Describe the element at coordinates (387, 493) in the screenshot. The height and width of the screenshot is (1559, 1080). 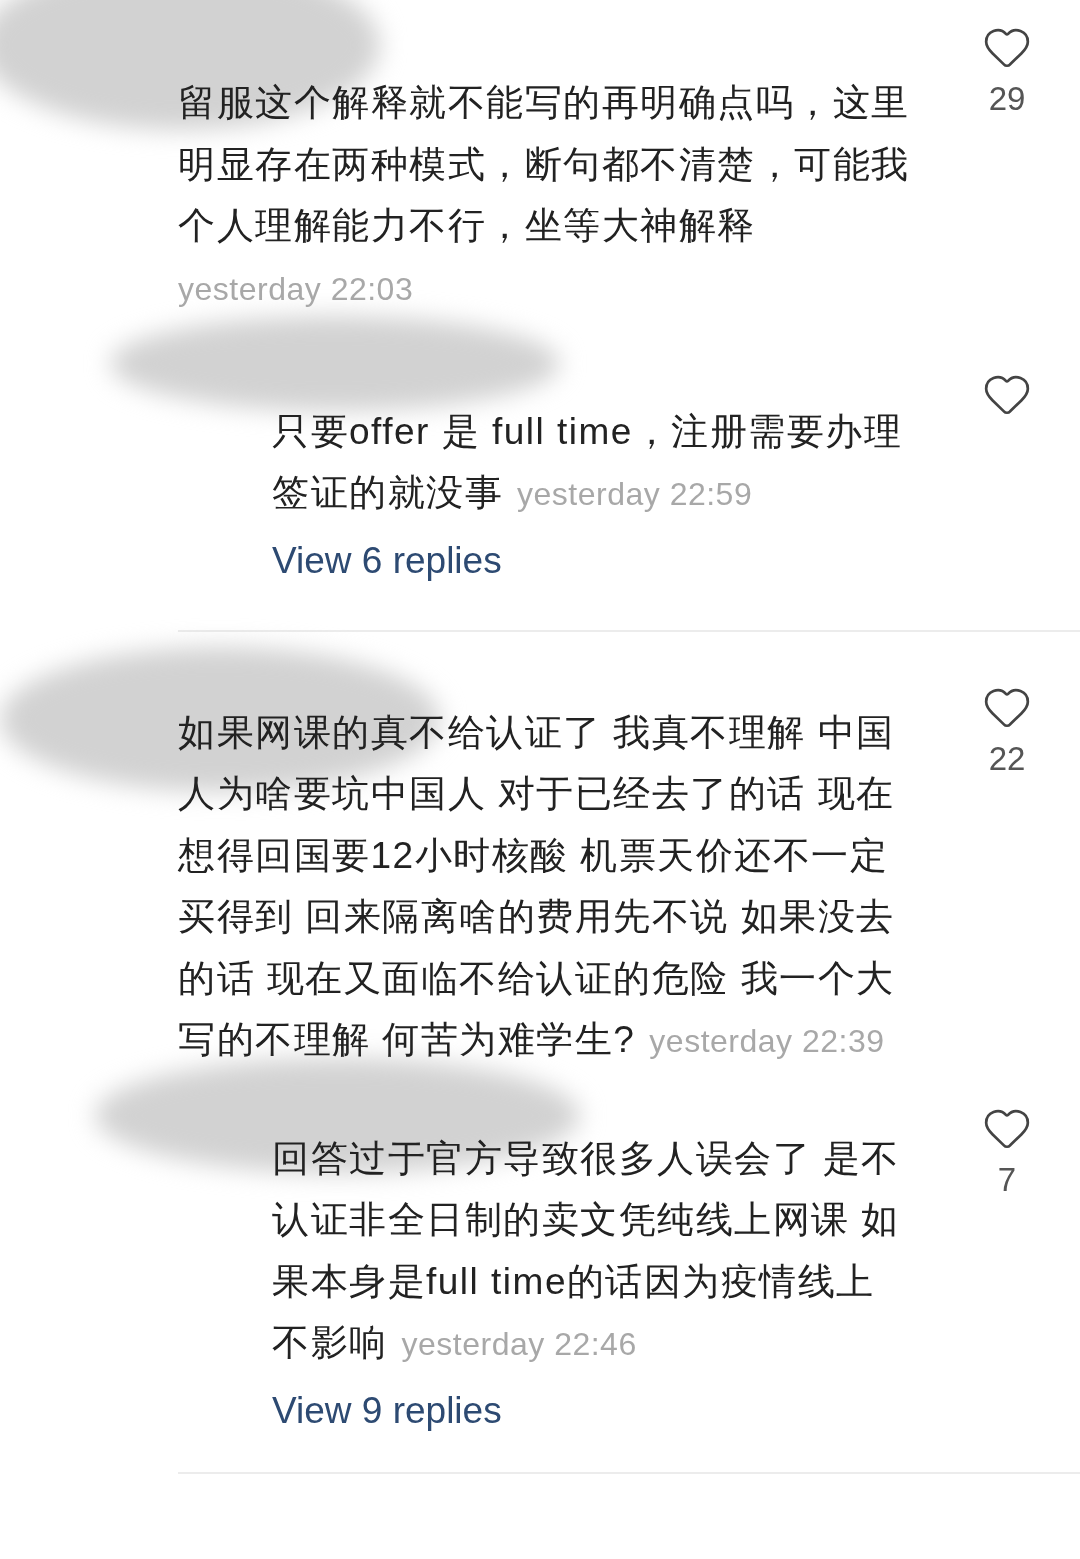
I see `comment-line: 签证的就没事` at that location.